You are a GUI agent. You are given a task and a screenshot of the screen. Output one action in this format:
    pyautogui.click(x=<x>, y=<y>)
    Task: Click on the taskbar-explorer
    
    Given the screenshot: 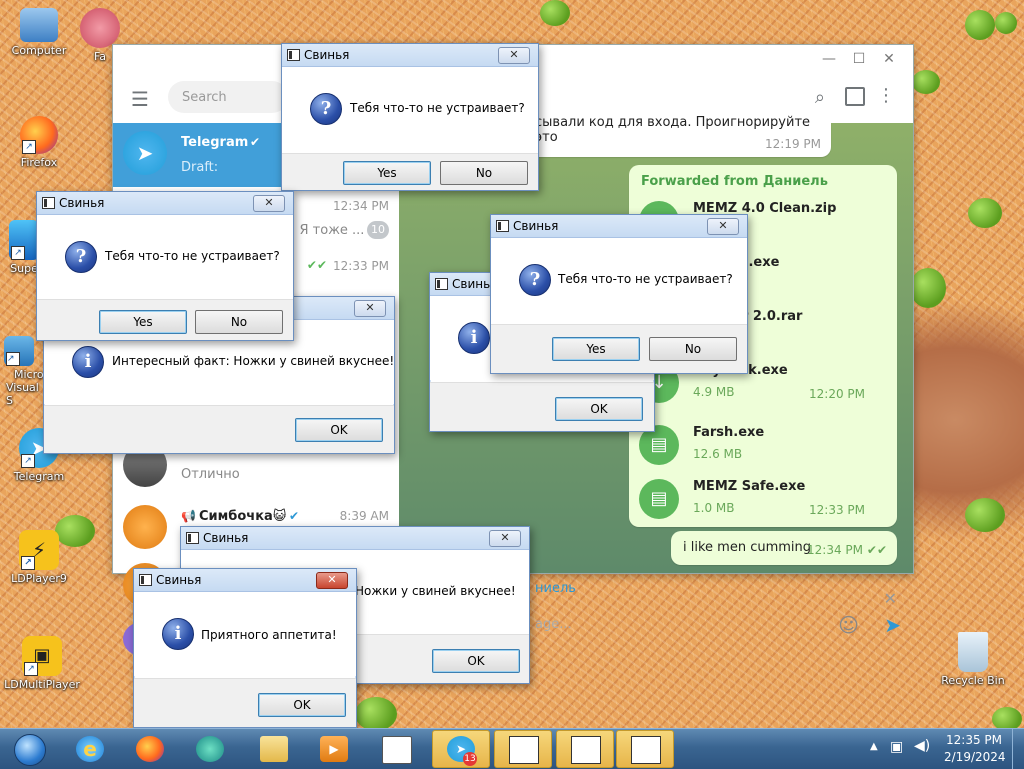 What is the action you would take?
    pyautogui.click(x=274, y=749)
    